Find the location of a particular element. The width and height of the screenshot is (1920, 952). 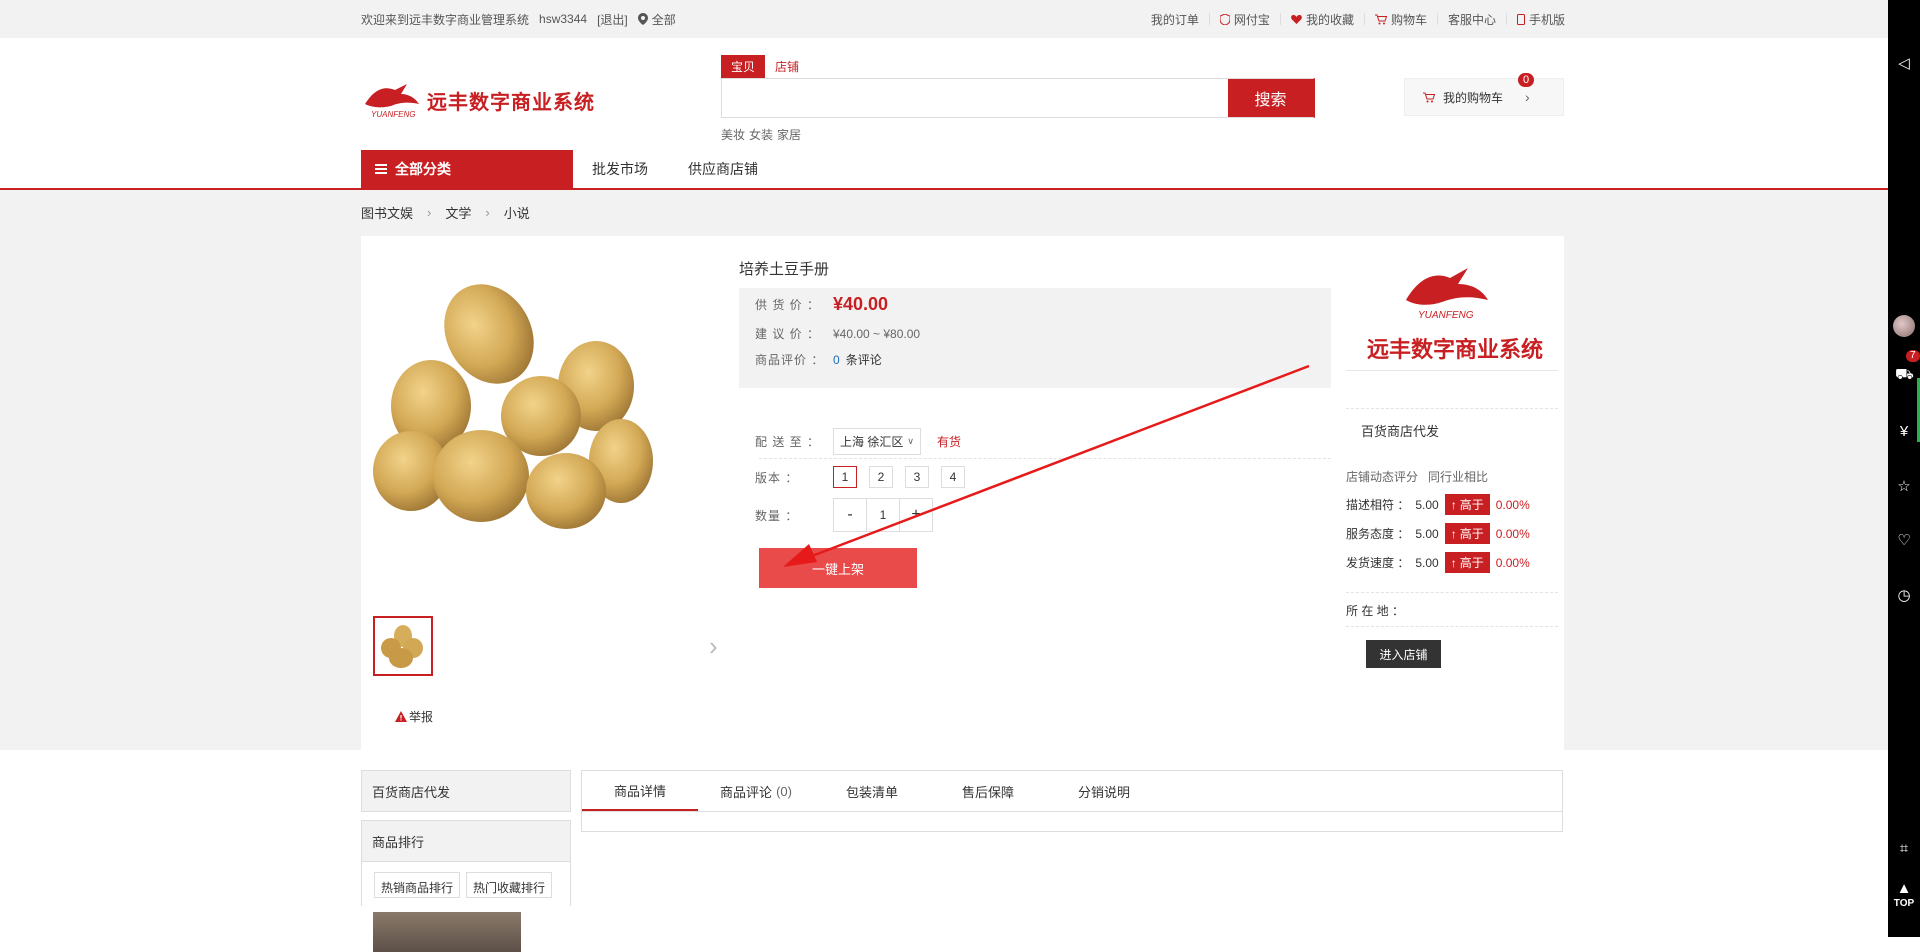

username: hsw3344 is located at coordinates (563, 19).